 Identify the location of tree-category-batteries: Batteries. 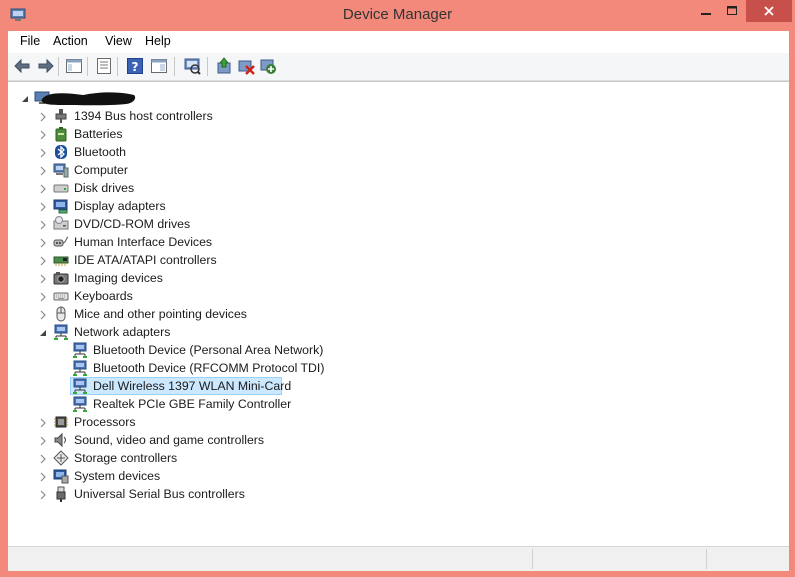
(398, 134).